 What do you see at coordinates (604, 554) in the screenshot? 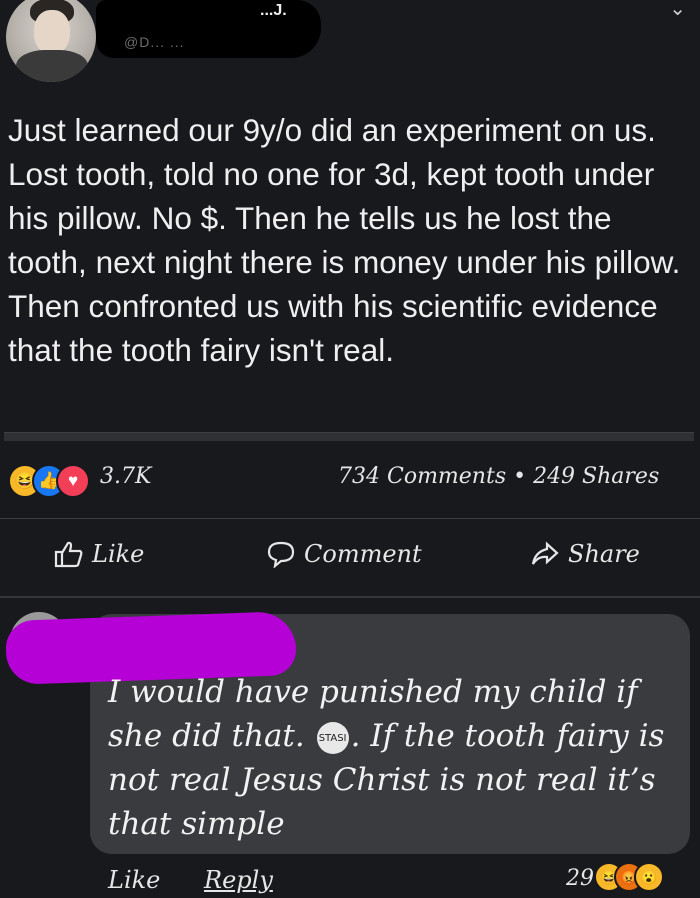
I see `share-label: Share` at bounding box center [604, 554].